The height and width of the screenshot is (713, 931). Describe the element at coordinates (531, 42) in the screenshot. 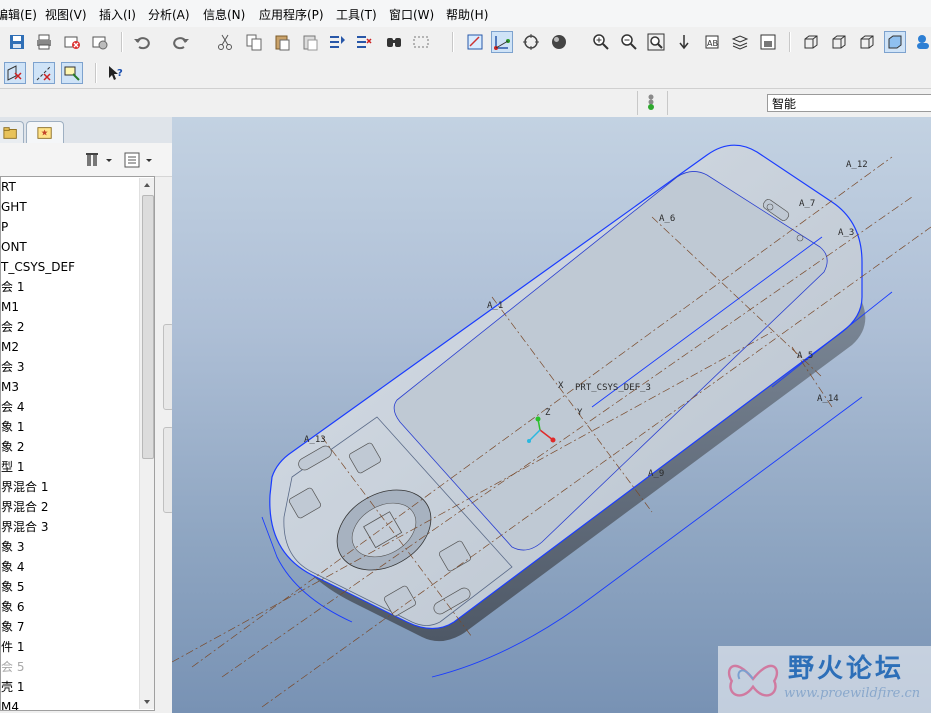

I see `orient-icon` at that location.